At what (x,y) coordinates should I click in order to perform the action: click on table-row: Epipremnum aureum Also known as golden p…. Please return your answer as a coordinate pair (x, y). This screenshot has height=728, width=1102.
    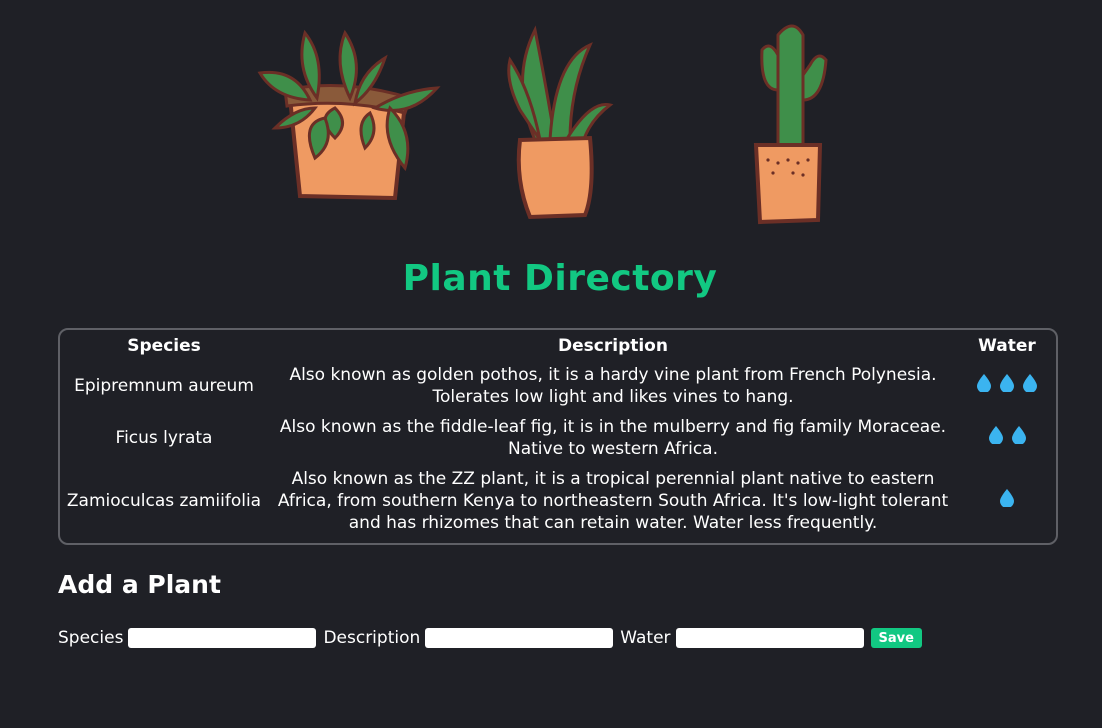
    Looking at the image, I should click on (558, 386).